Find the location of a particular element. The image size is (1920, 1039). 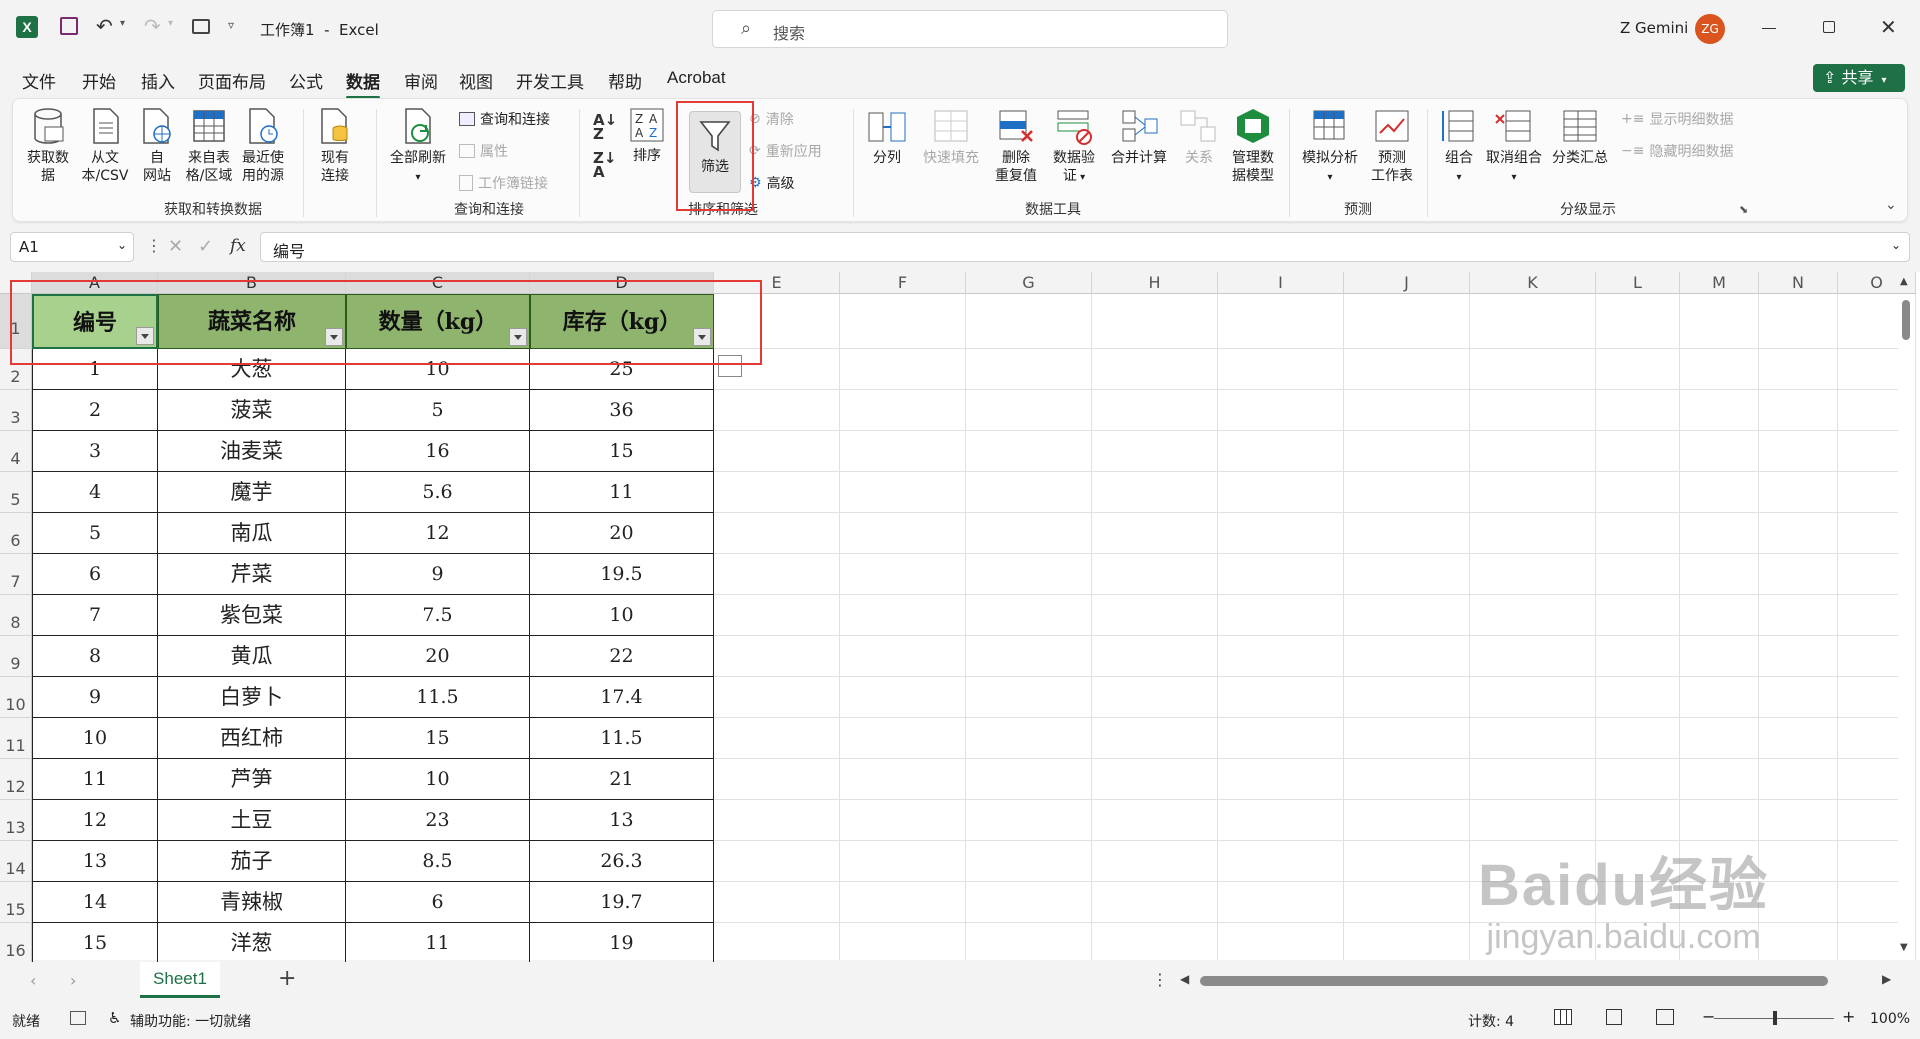

sort-button: ZAAZ 排序 is located at coordinates (647, 136).